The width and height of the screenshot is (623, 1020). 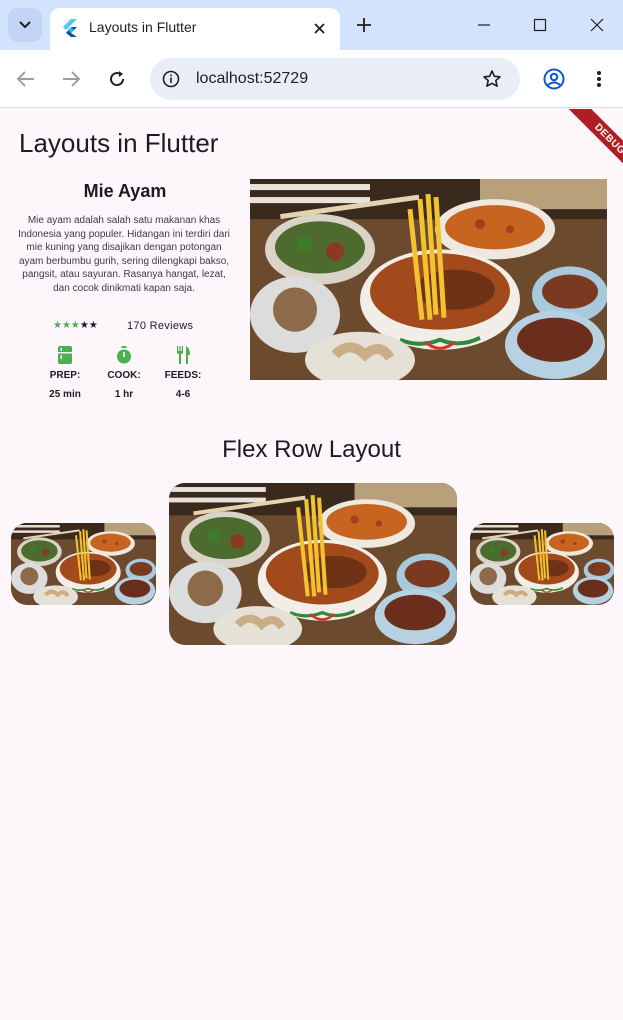 I want to click on info-cook-label: COOK:, so click(x=124, y=375).